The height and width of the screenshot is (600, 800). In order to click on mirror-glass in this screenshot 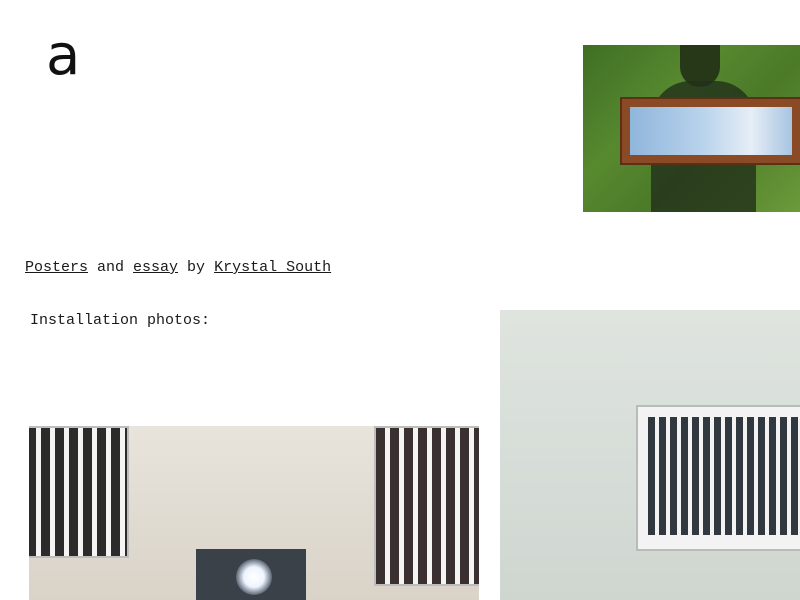, I will do `click(711, 131)`.